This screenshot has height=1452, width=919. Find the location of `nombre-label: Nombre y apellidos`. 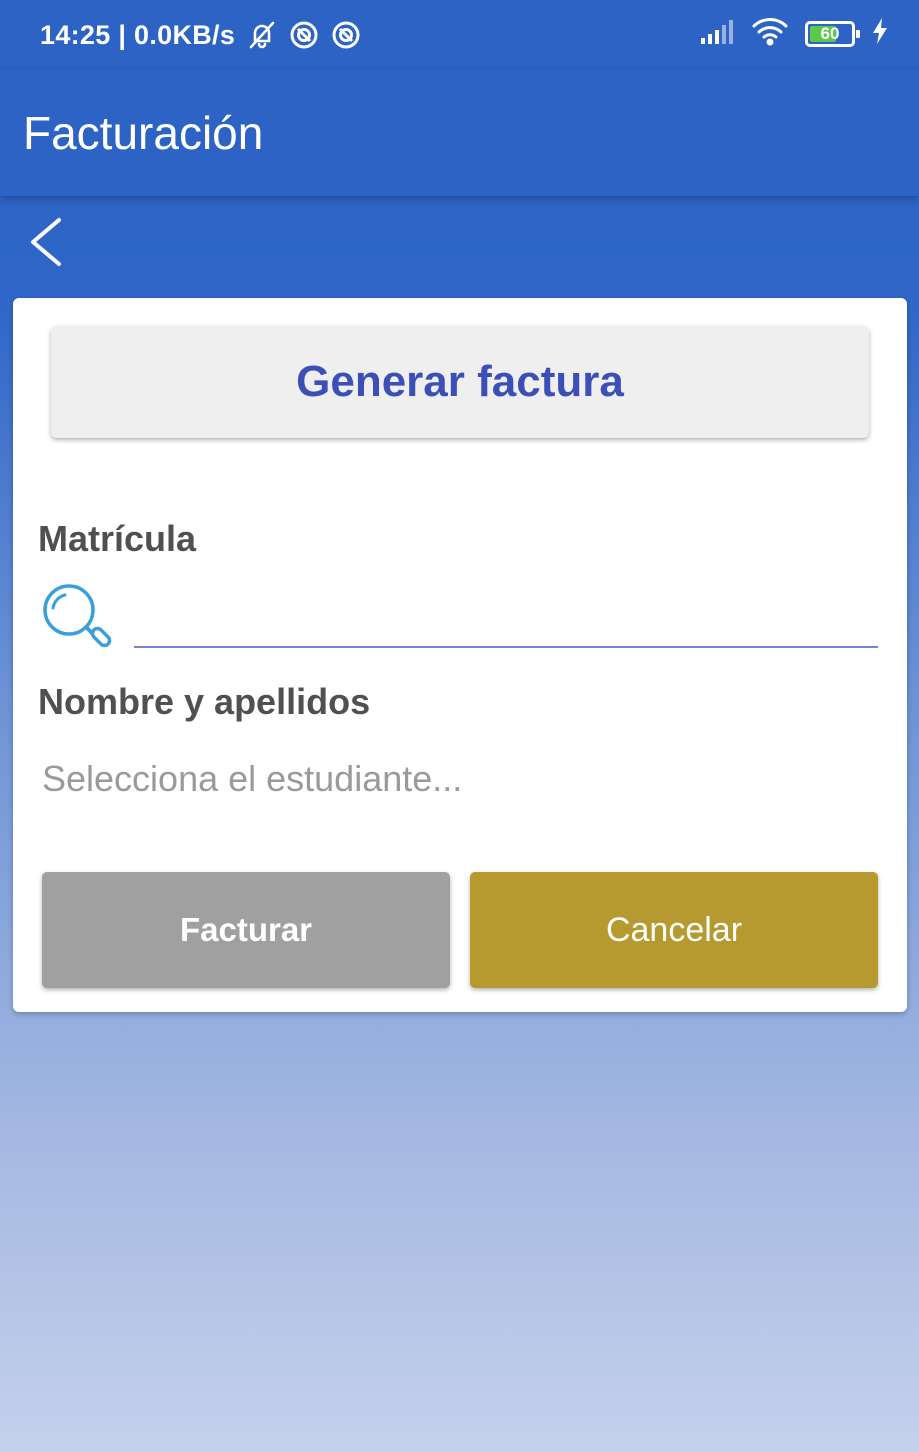

nombre-label: Nombre y apellidos is located at coordinates (204, 701).